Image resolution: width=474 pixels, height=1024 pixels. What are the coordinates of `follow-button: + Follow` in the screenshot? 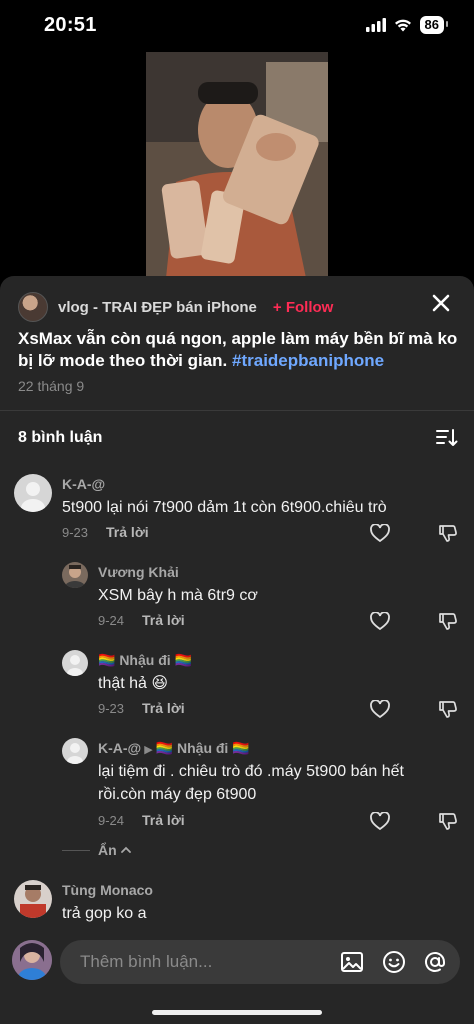 It's located at (303, 307).